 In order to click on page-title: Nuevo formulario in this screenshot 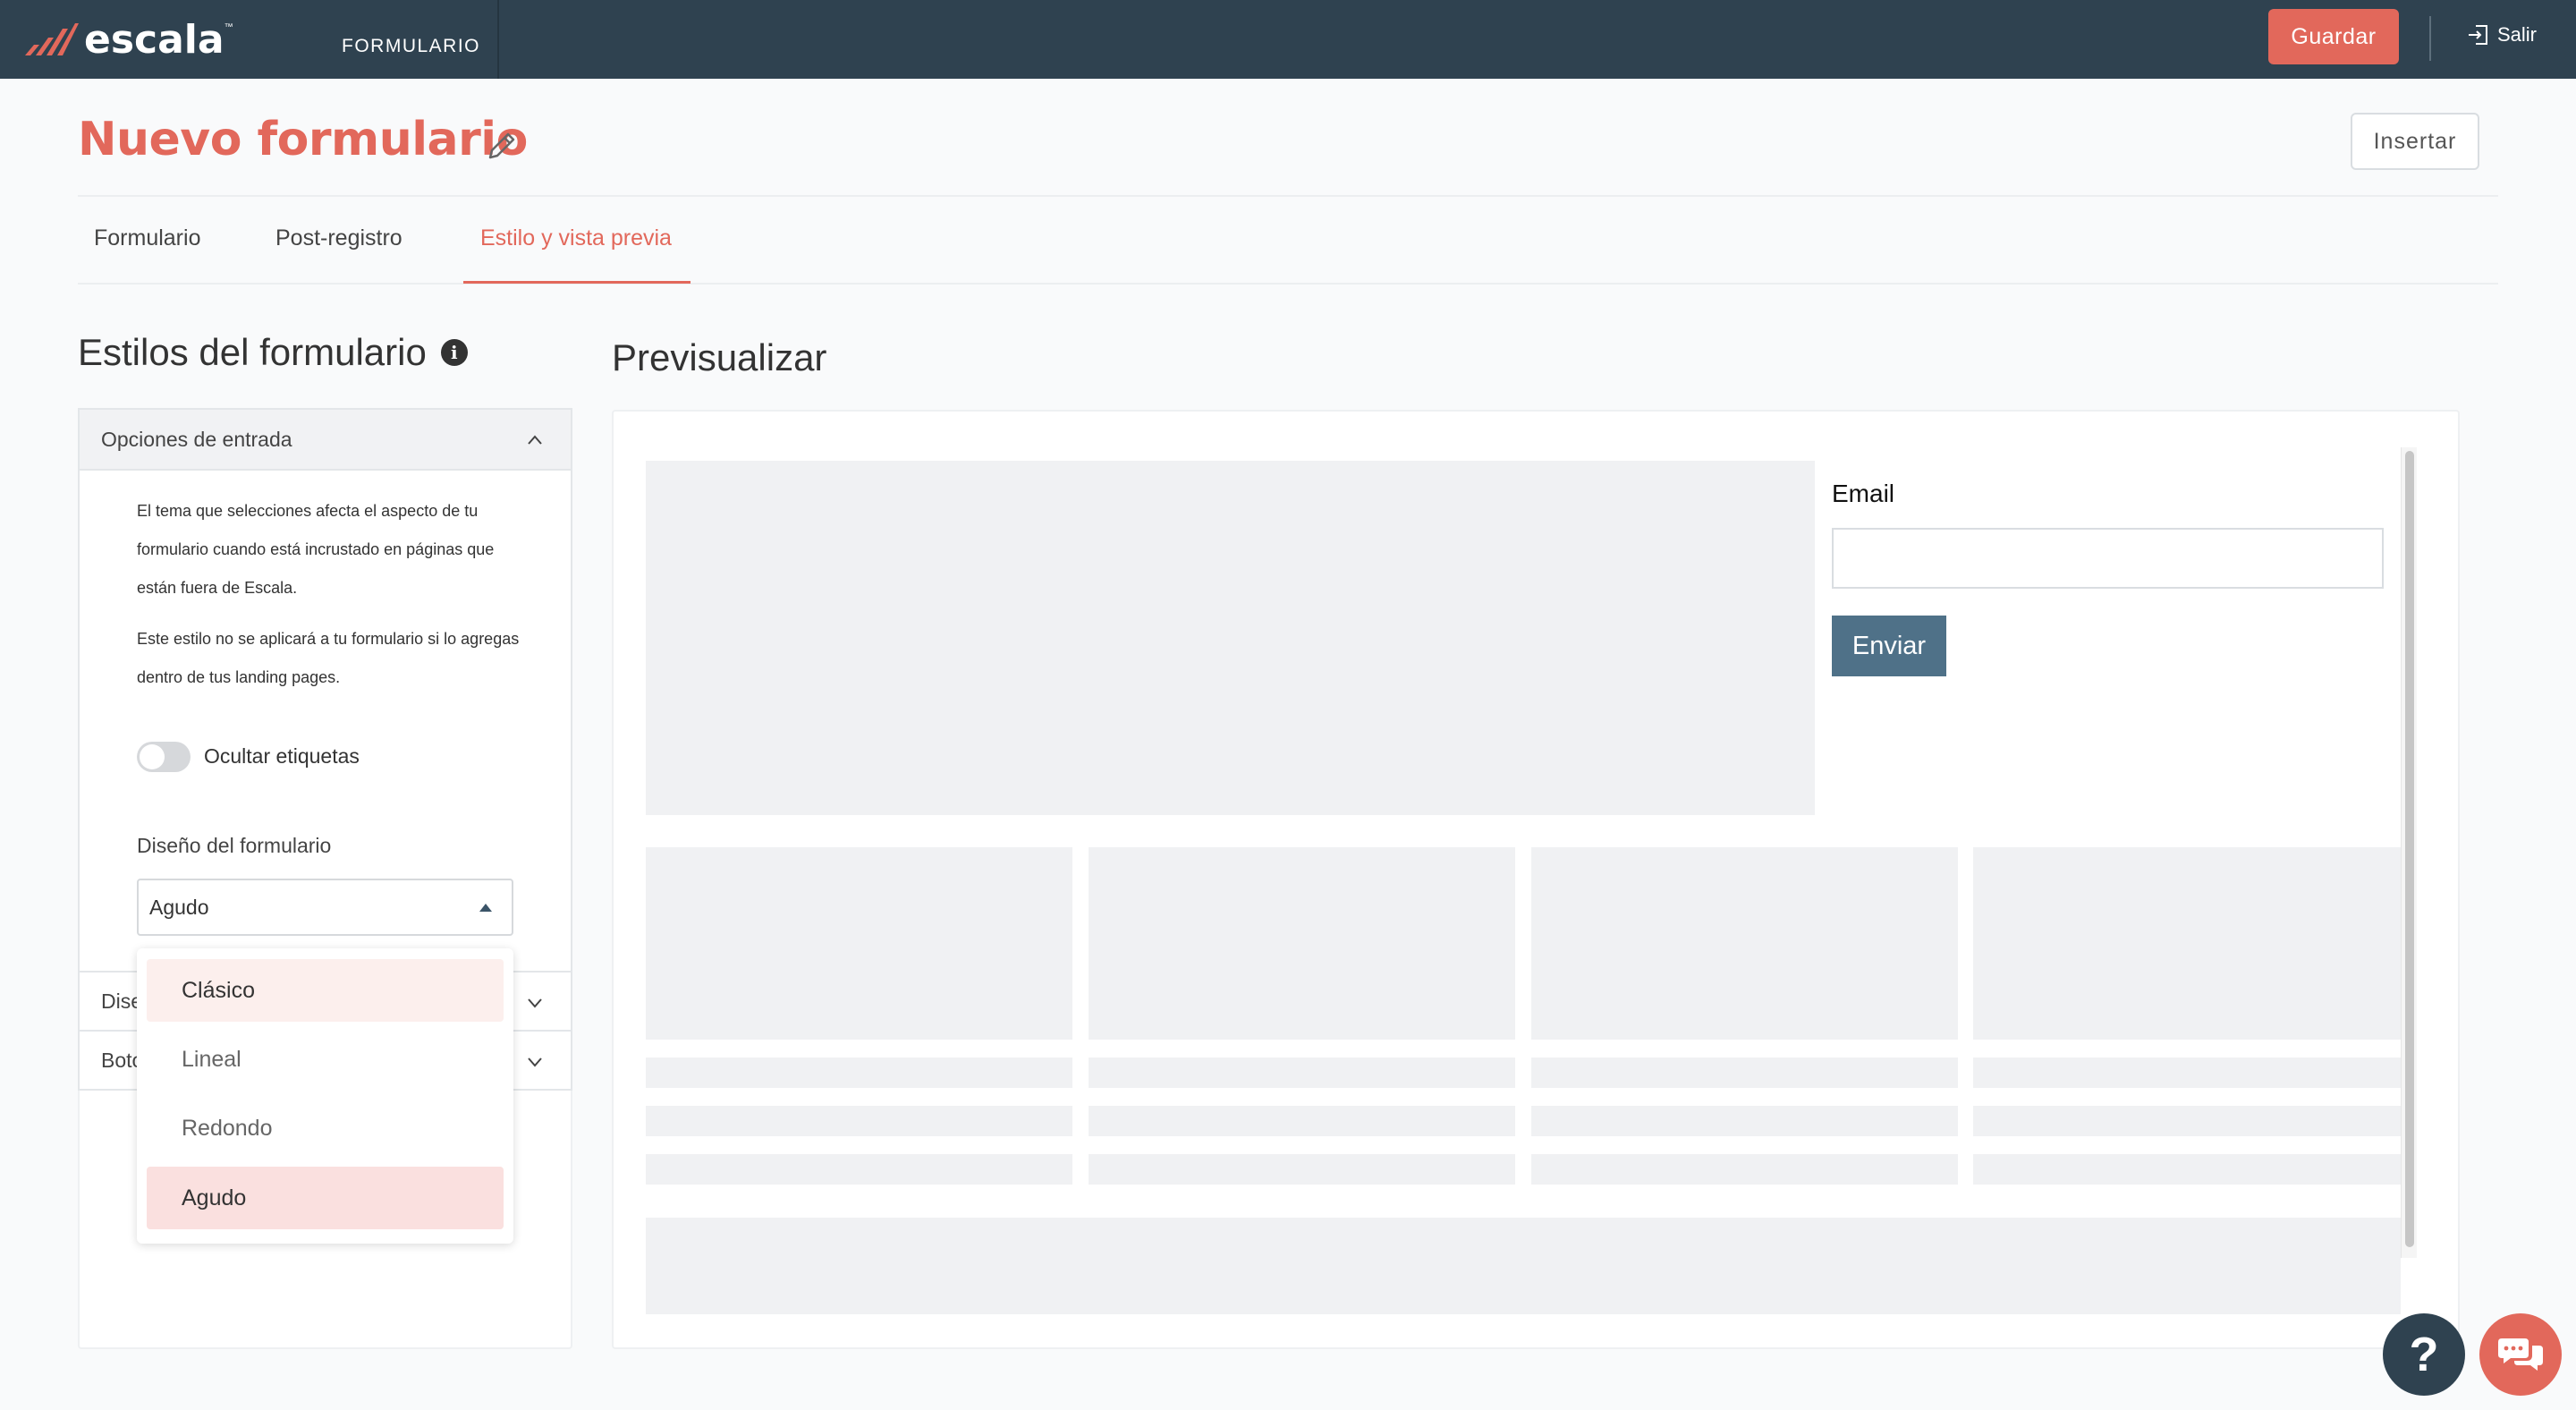, I will do `click(303, 139)`.